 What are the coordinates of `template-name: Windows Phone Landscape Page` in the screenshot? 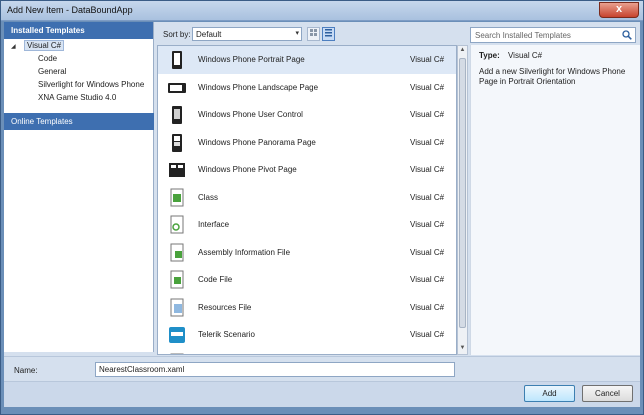 It's located at (258, 87).